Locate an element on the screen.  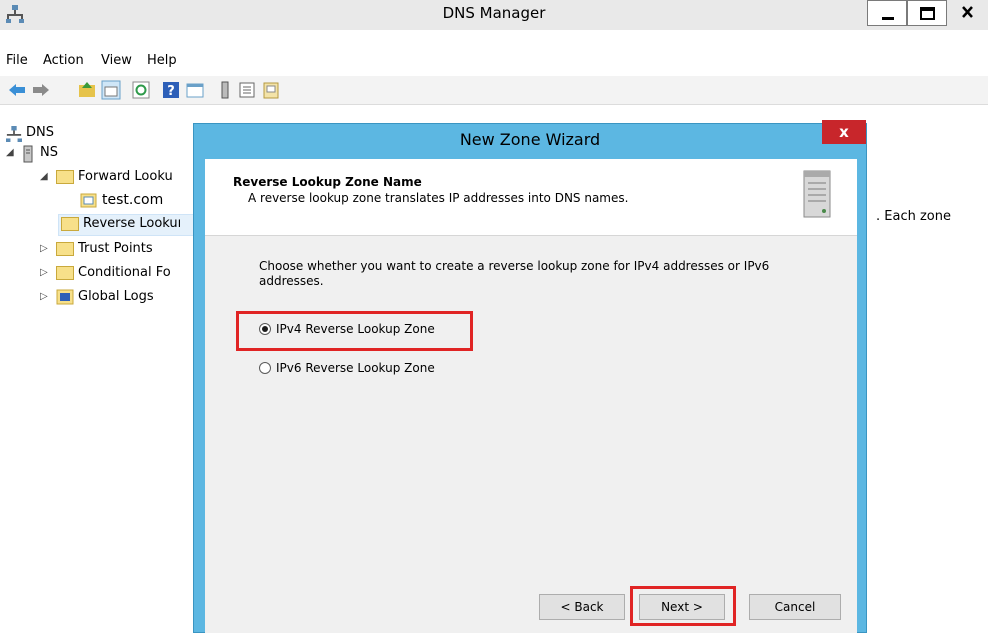
tree-item-dns: DNS is located at coordinates (66, 134).